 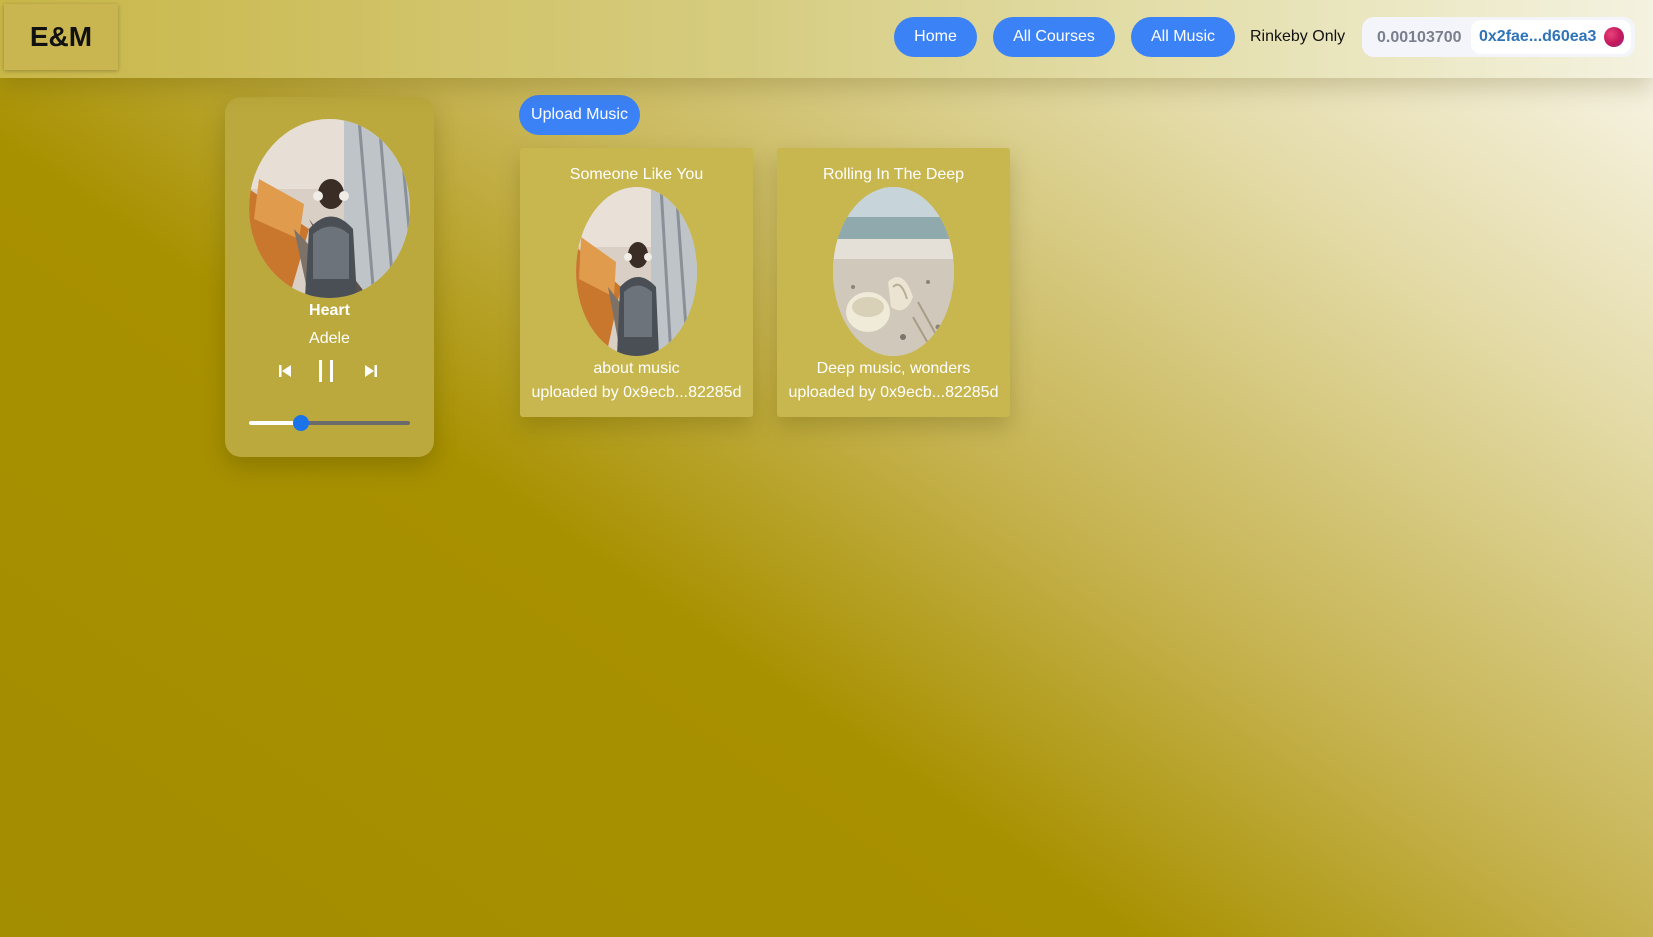 What do you see at coordinates (326, 371) in the screenshot?
I see `pause-icon` at bounding box center [326, 371].